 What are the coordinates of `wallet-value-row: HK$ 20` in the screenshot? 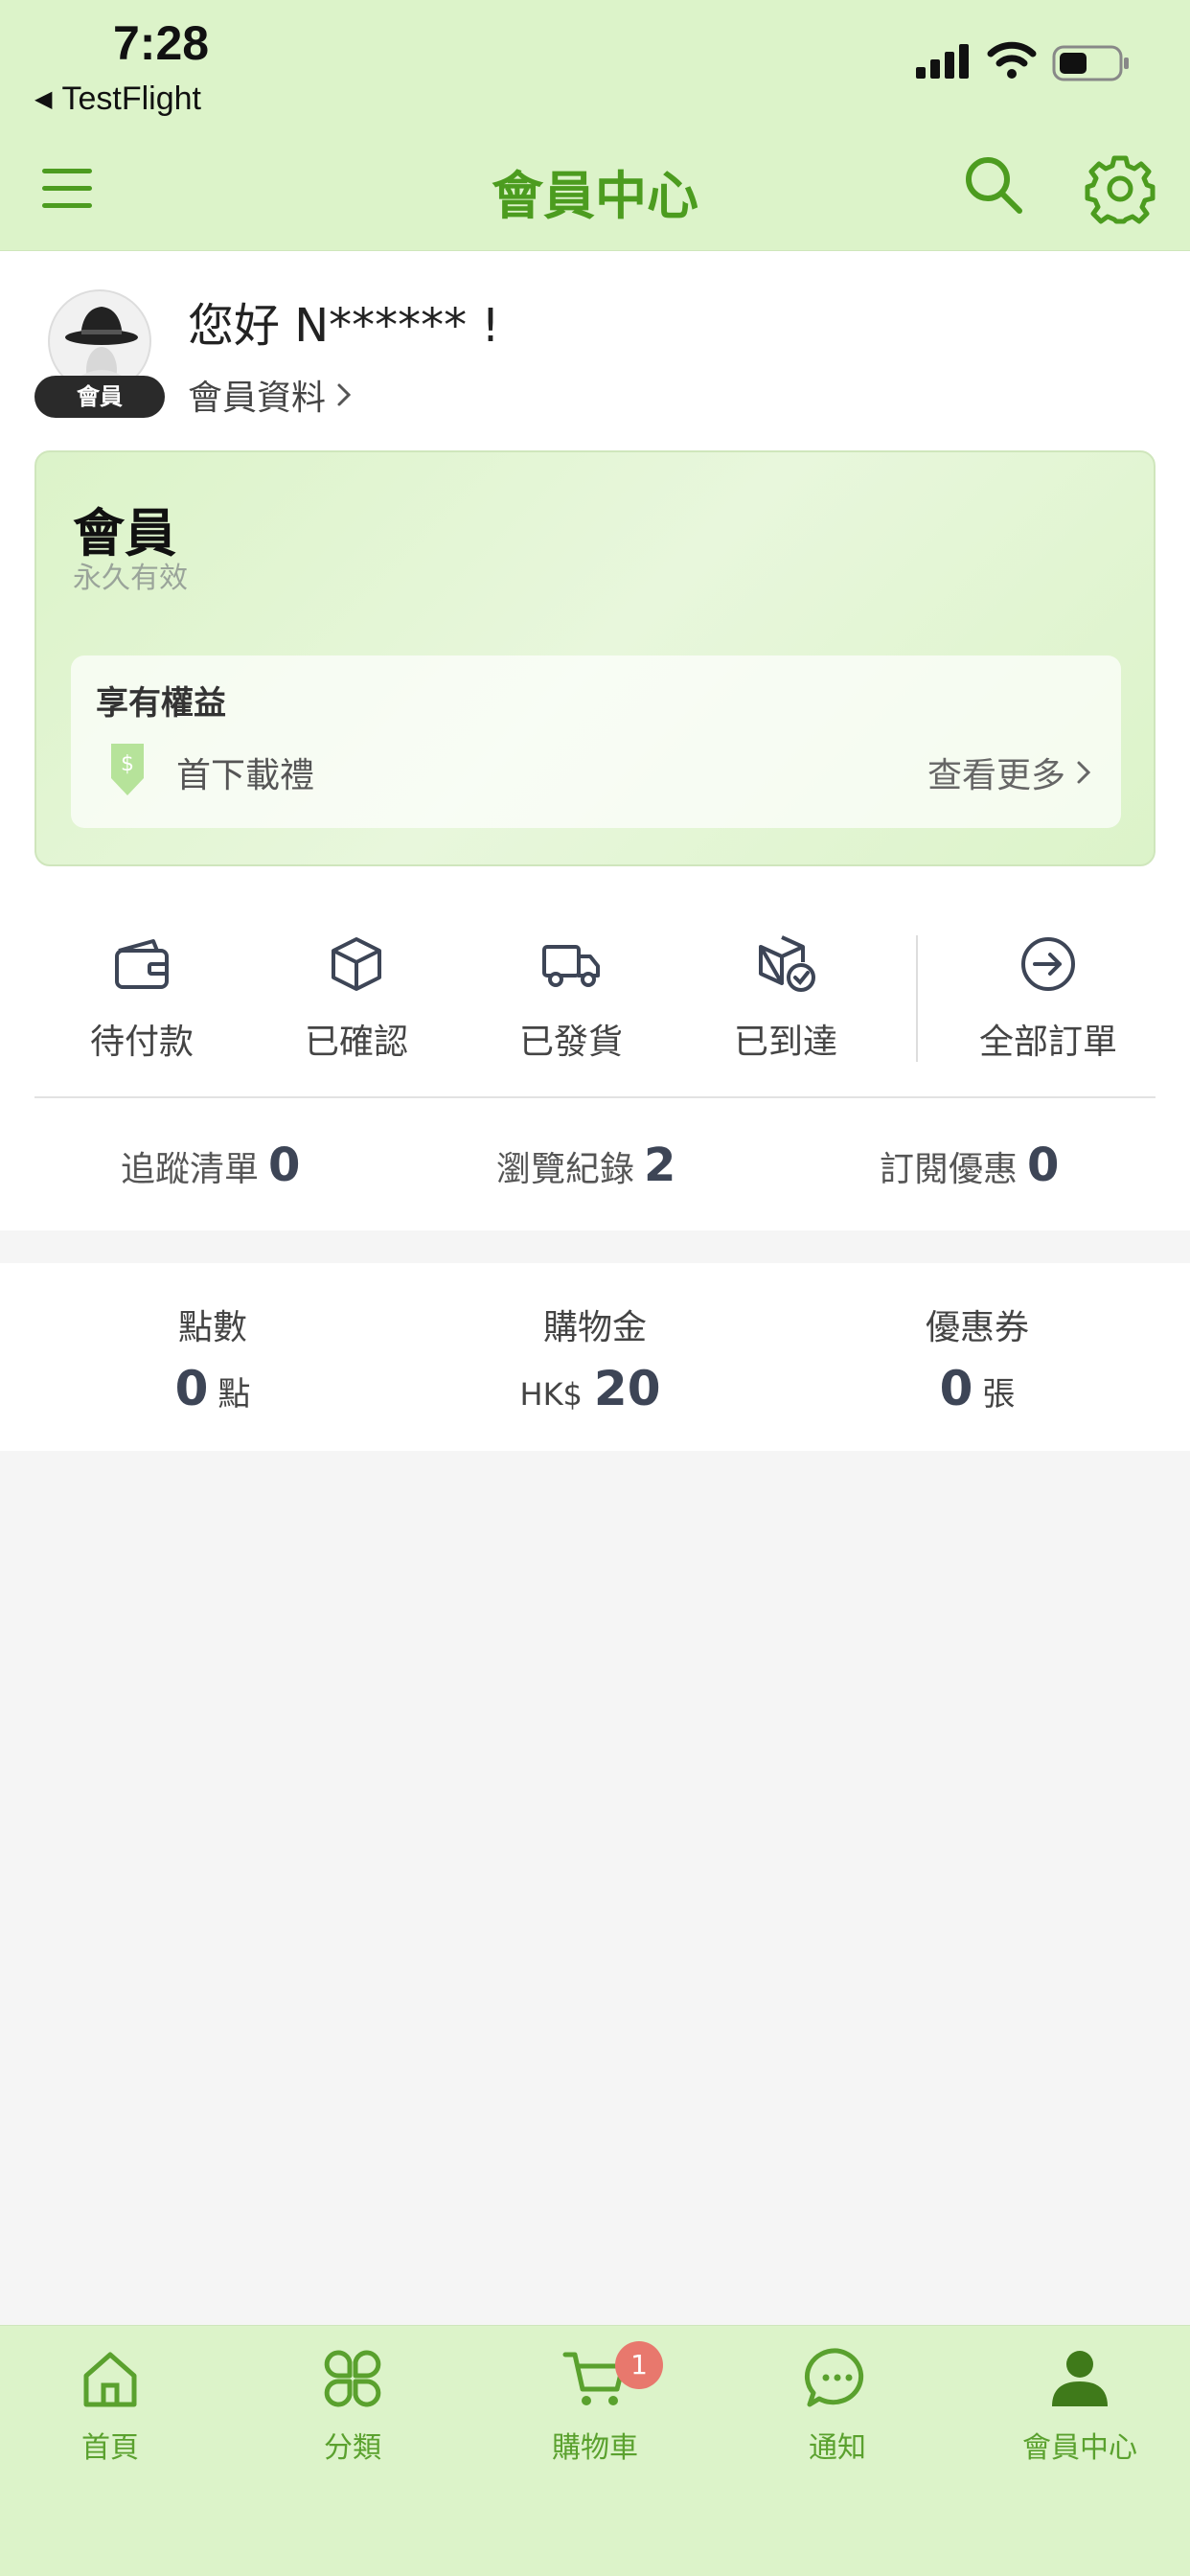 It's located at (595, 1388).